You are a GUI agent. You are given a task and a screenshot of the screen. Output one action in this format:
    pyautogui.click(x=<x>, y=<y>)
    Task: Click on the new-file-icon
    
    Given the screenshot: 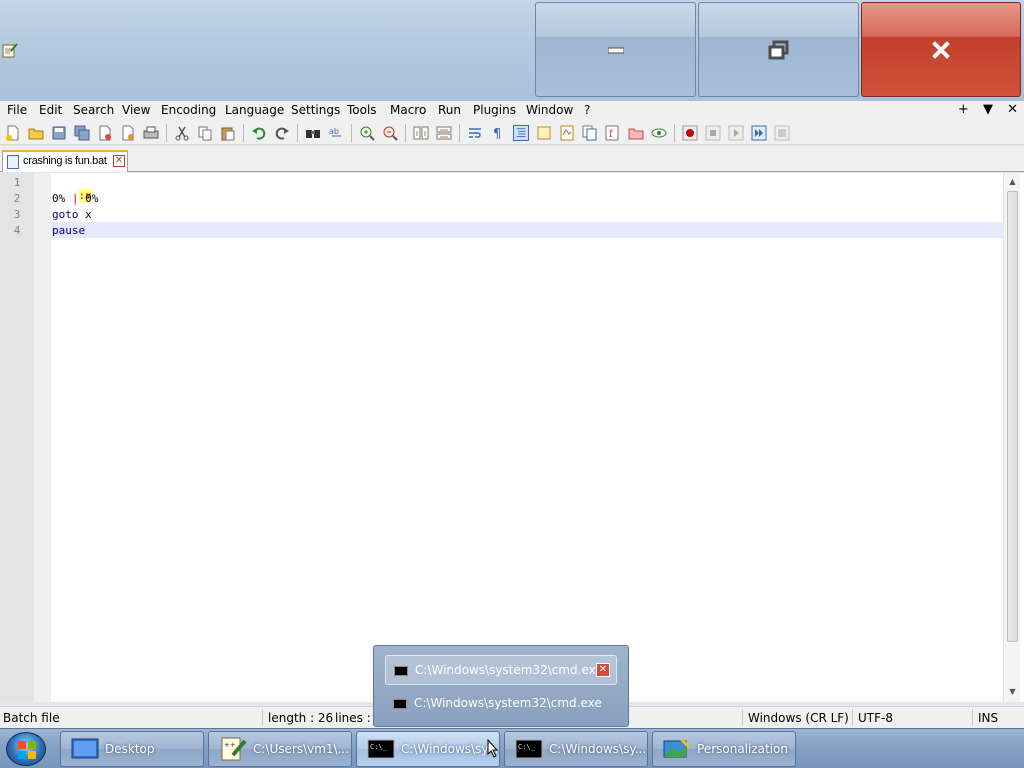 What is the action you would take?
    pyautogui.click(x=13, y=133)
    